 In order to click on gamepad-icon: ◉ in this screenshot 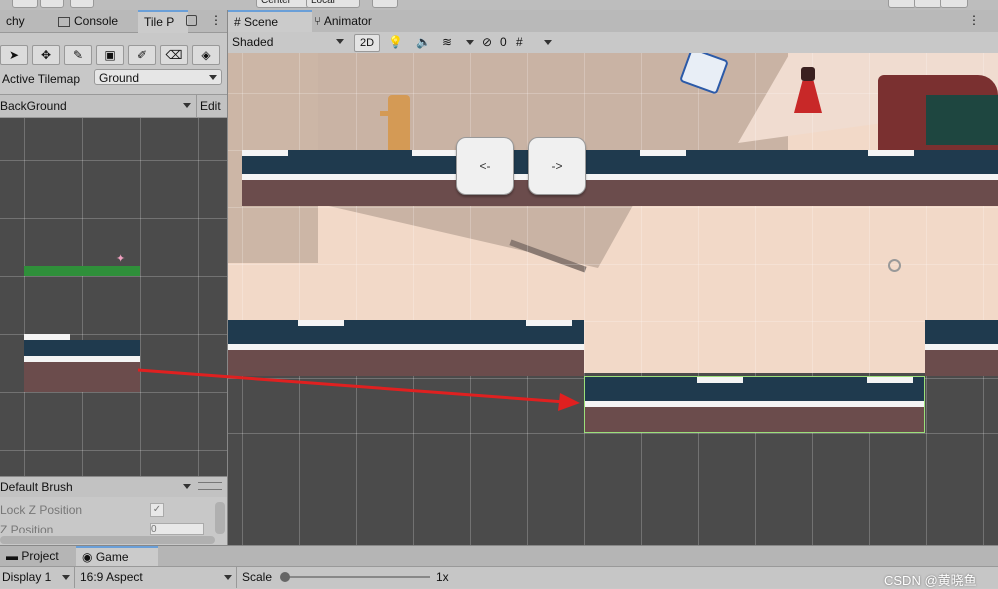, I will do `click(87, 557)`.